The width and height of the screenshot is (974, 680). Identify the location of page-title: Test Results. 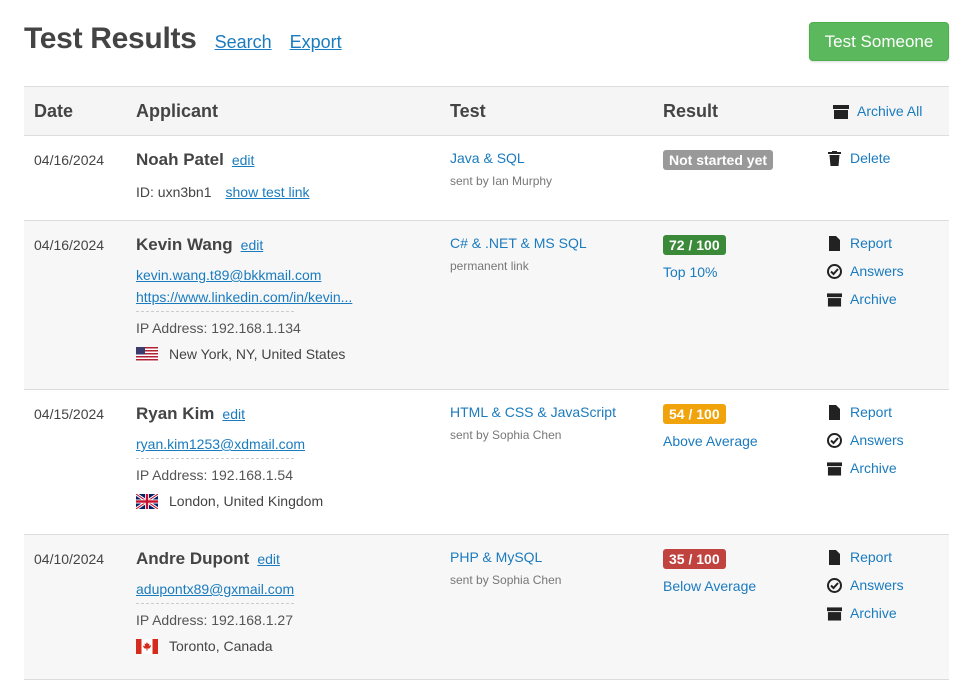
(110, 38).